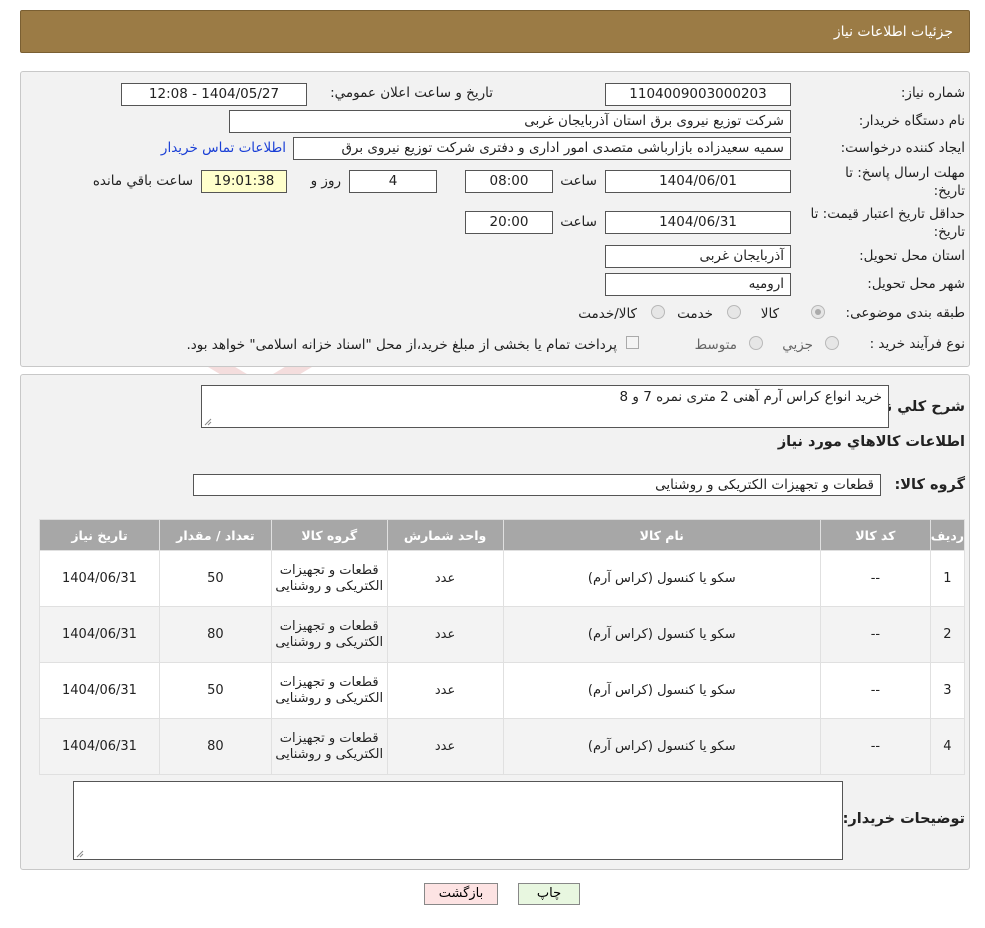 The image size is (985, 928). I want to click on need-number-label: شماره نیاز:, so click(932, 93).